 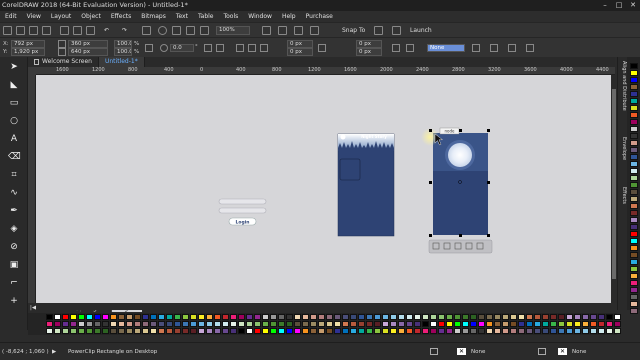 I want to click on ruler-origin, so click(x=32, y=71).